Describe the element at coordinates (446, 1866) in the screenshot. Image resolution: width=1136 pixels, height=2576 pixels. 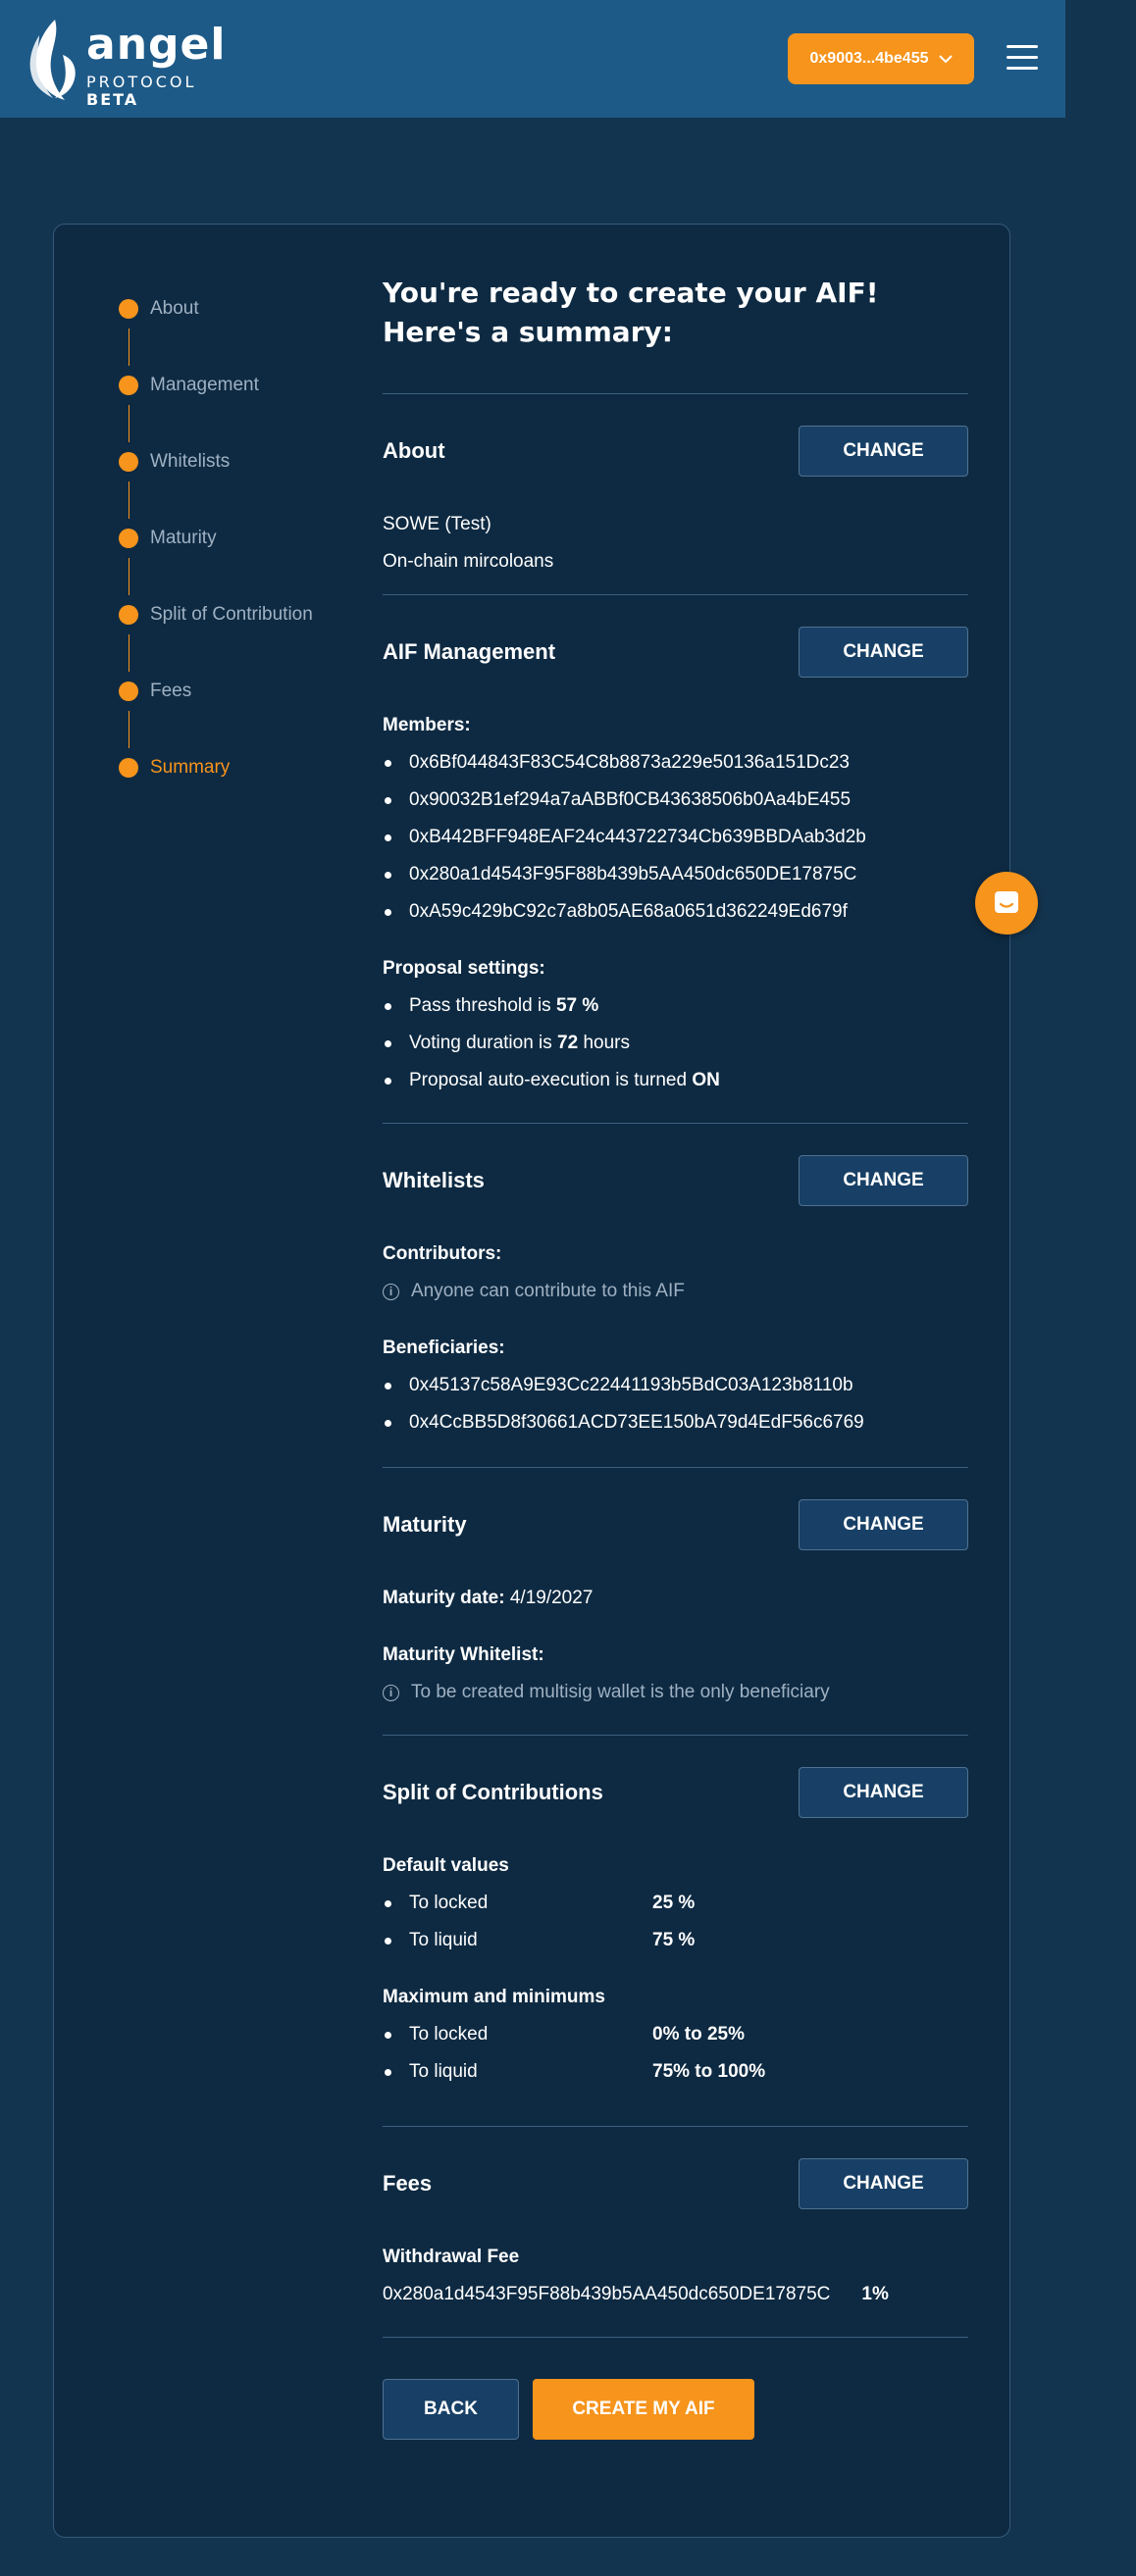
I see `default-values-label: Default values` at that location.